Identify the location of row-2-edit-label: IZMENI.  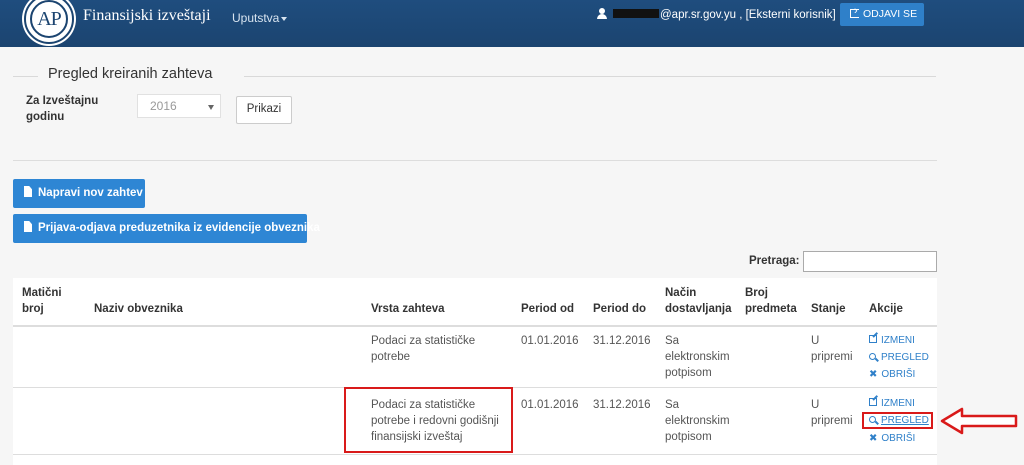
(898, 403).